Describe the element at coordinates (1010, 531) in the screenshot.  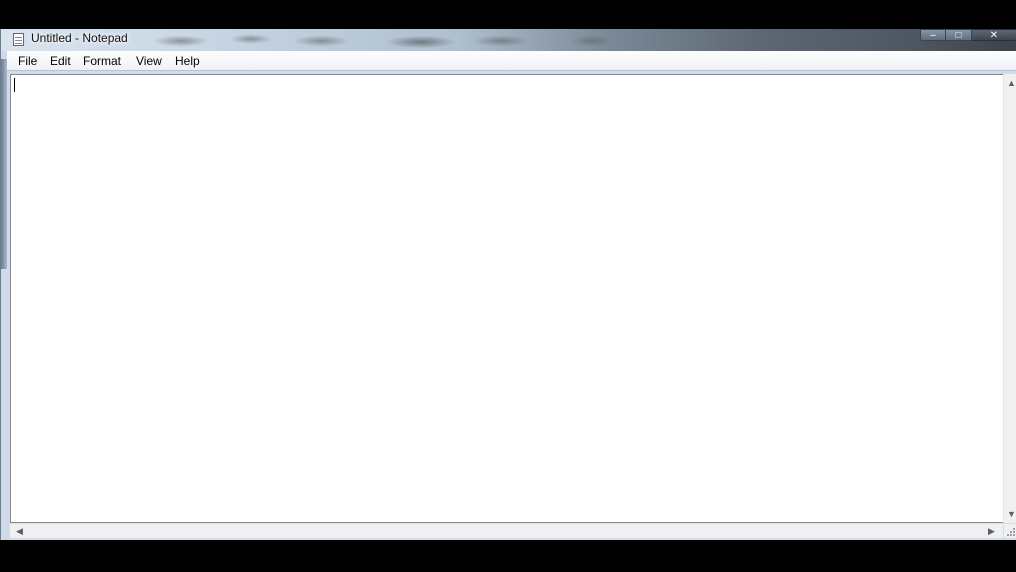
I see `resize-grip-icon` at that location.